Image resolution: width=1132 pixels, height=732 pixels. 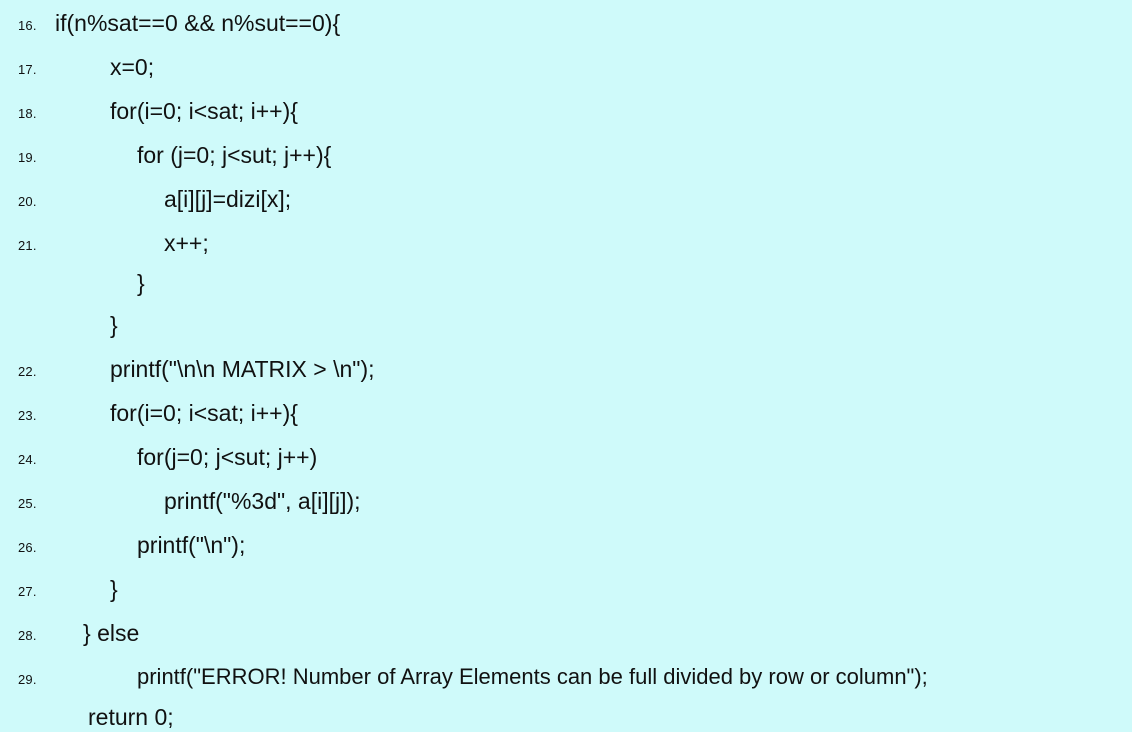 I want to click on code-text: } else, so click(x=111, y=633).